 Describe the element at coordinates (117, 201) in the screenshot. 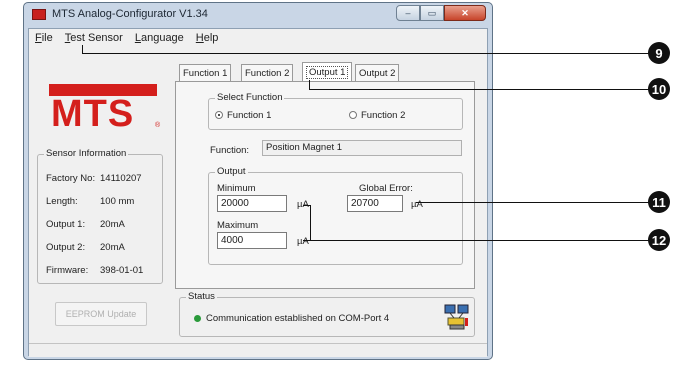

I see `length-value: 100 mm` at that location.